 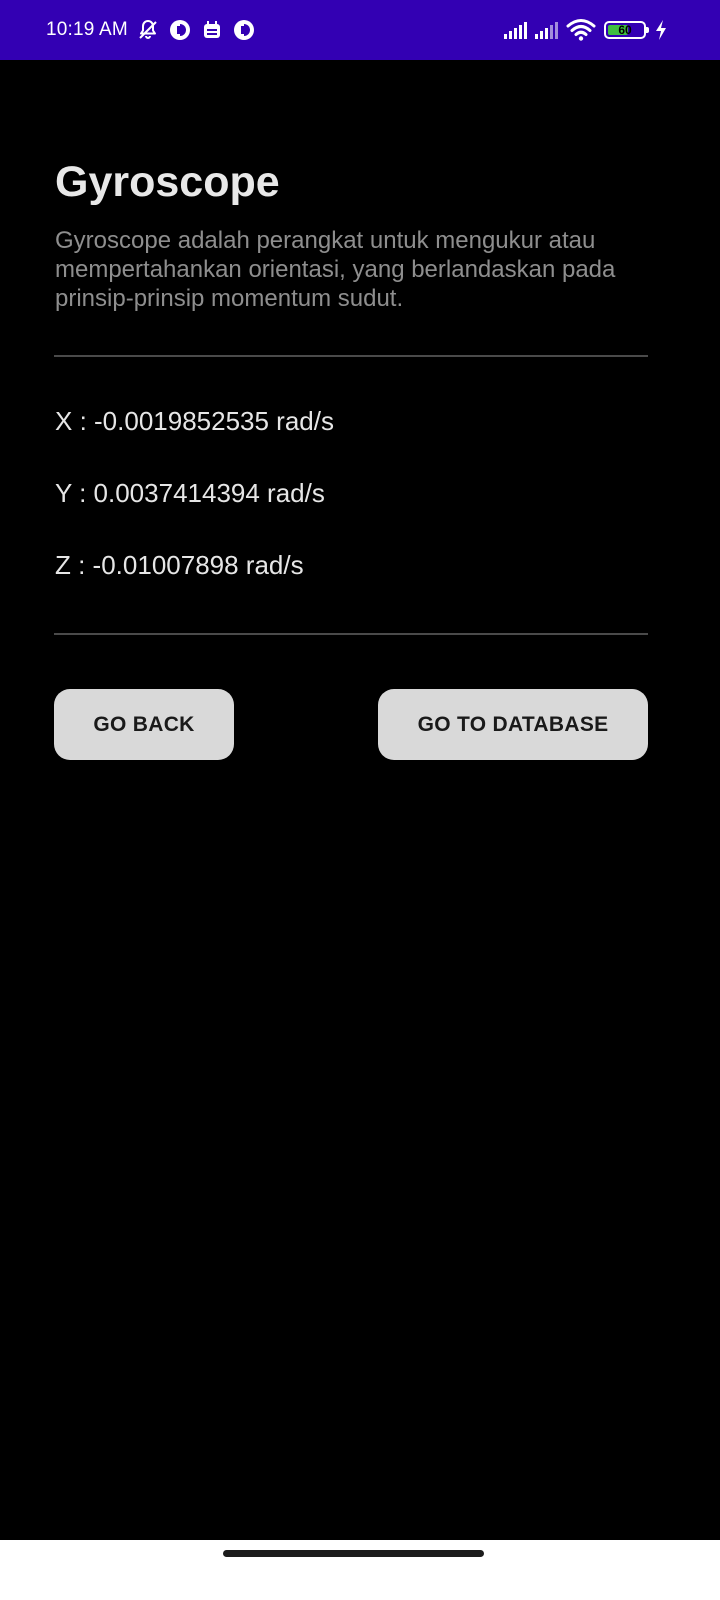 What do you see at coordinates (546, 30) in the screenshot?
I see `signal-sim2-icon` at bounding box center [546, 30].